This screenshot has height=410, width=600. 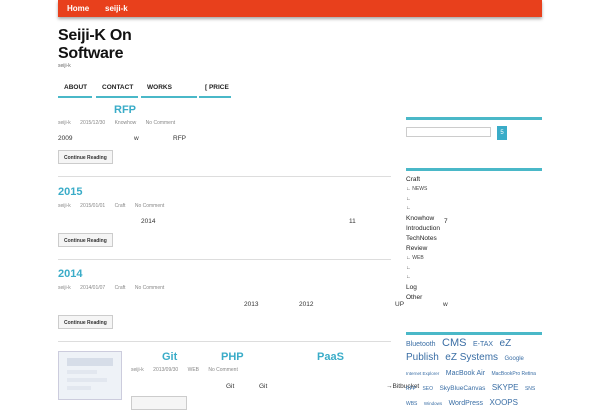 I want to click on post-excerpt-b: 11, so click(x=352, y=221).